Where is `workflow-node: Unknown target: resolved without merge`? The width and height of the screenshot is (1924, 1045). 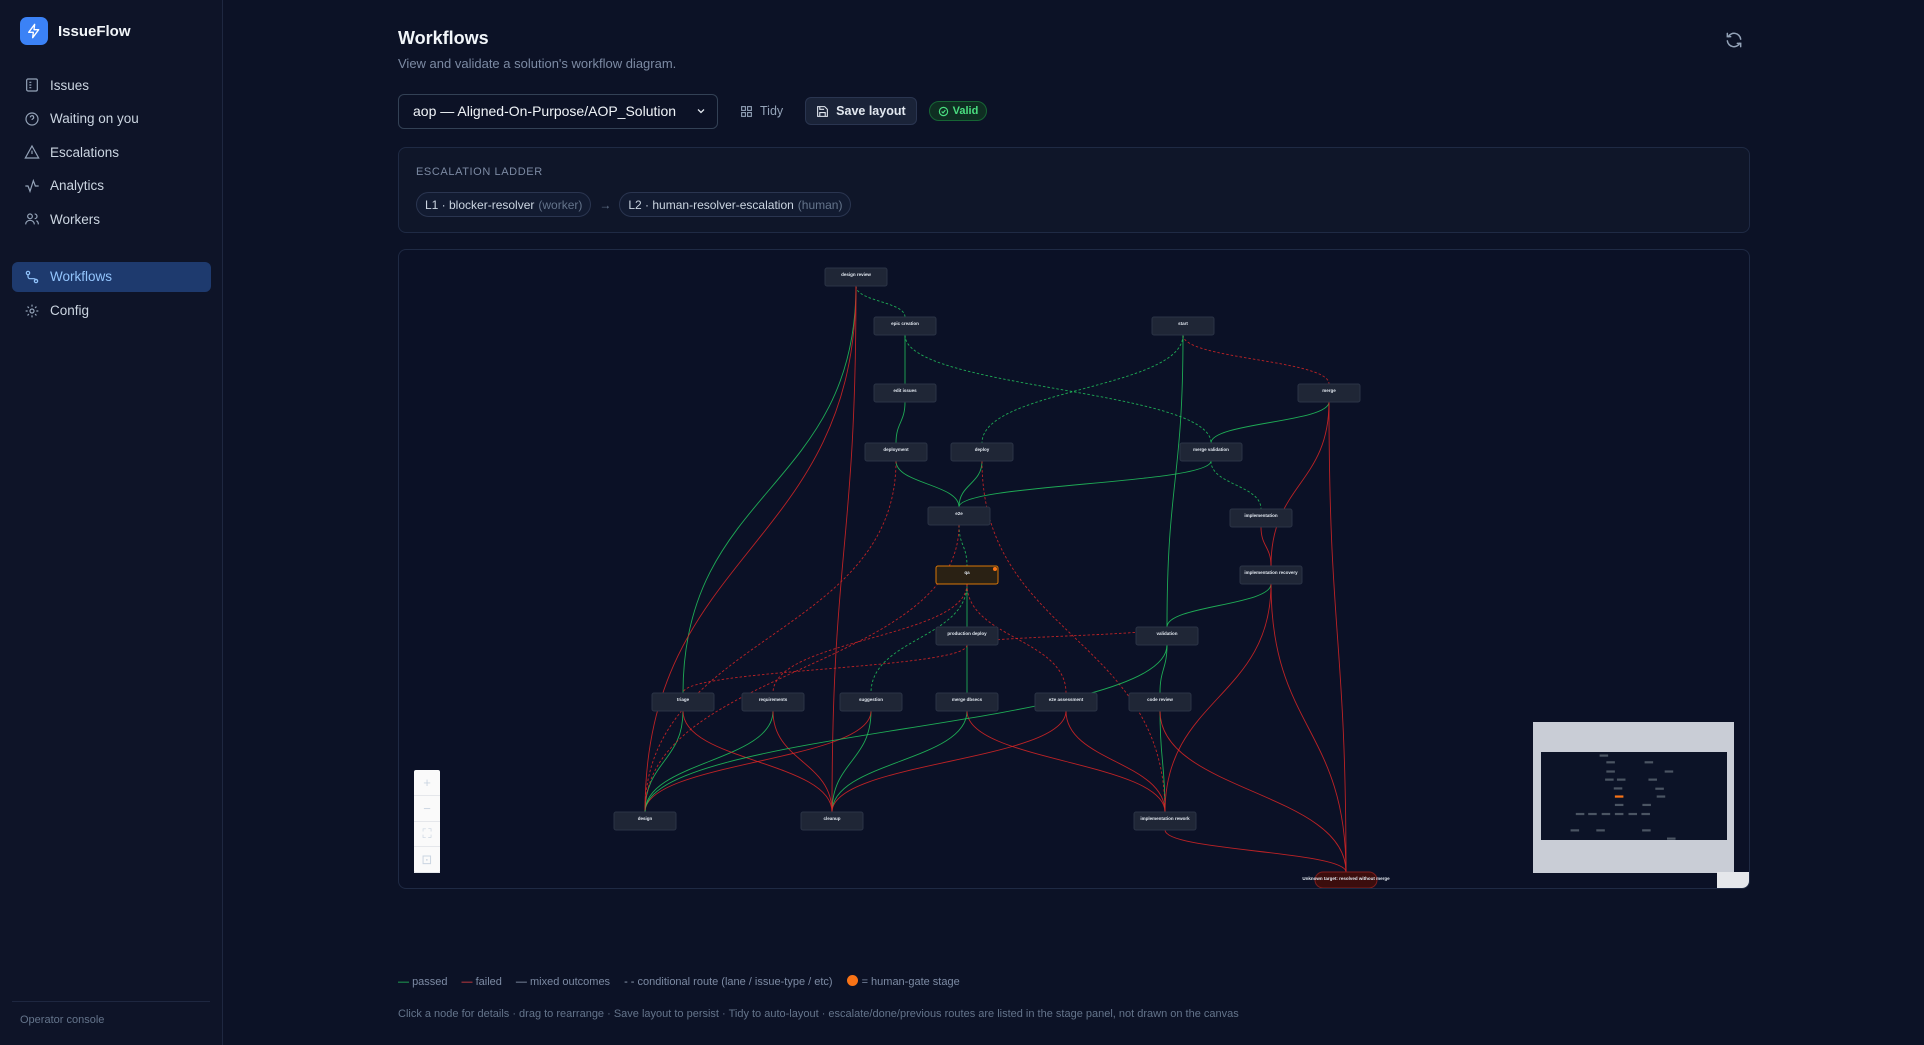
workflow-node: Unknown target: resolved without merge is located at coordinates (1346, 879).